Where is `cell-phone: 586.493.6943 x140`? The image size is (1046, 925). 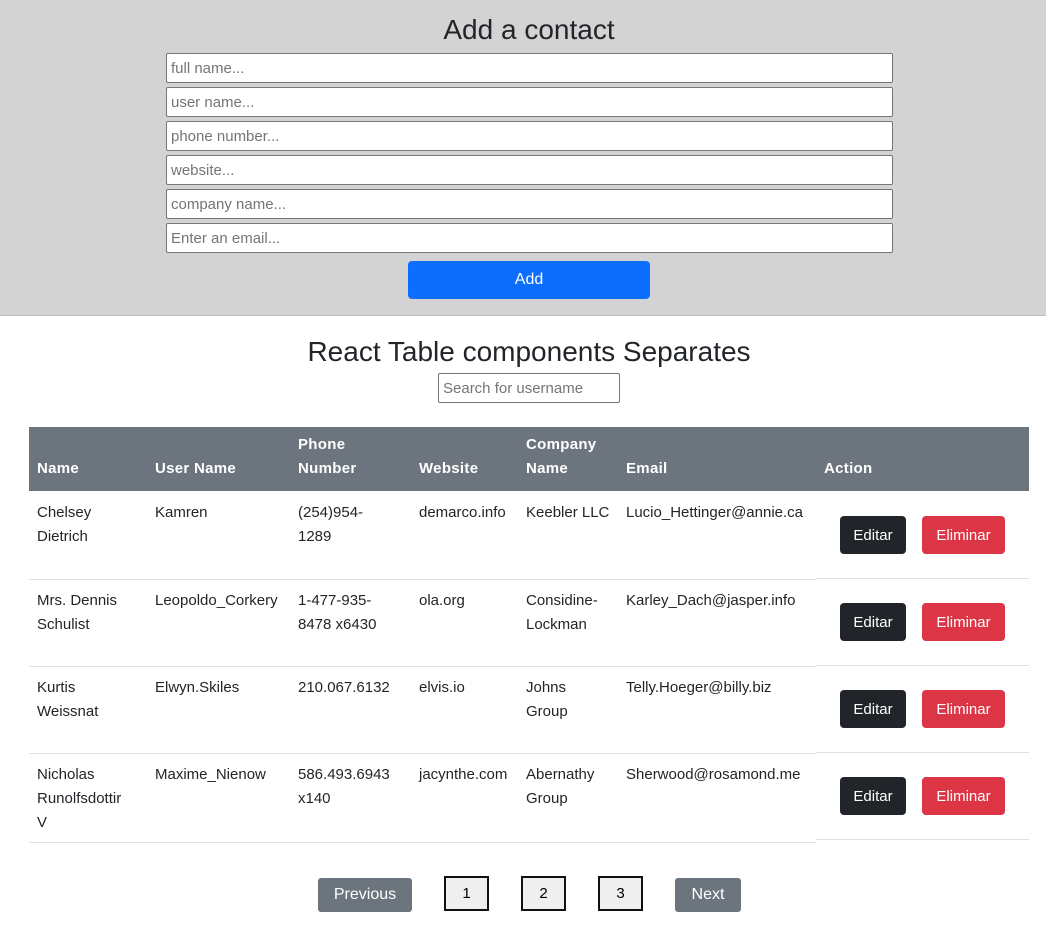 cell-phone: 586.493.6943 x140 is located at coordinates (344, 787).